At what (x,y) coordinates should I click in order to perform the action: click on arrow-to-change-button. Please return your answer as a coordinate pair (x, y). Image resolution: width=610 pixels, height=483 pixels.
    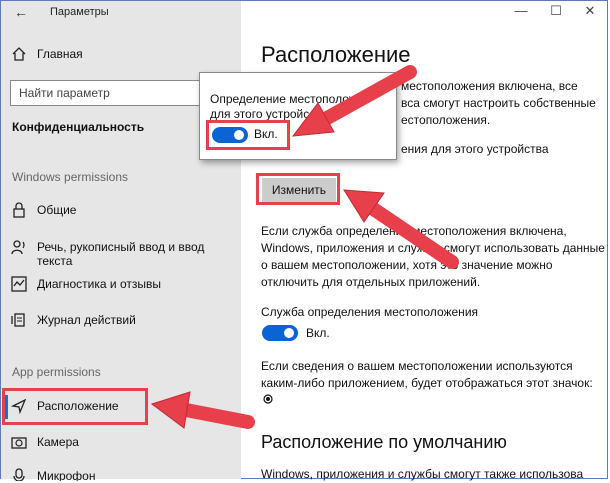
    Looking at the image, I should click on (401, 229).